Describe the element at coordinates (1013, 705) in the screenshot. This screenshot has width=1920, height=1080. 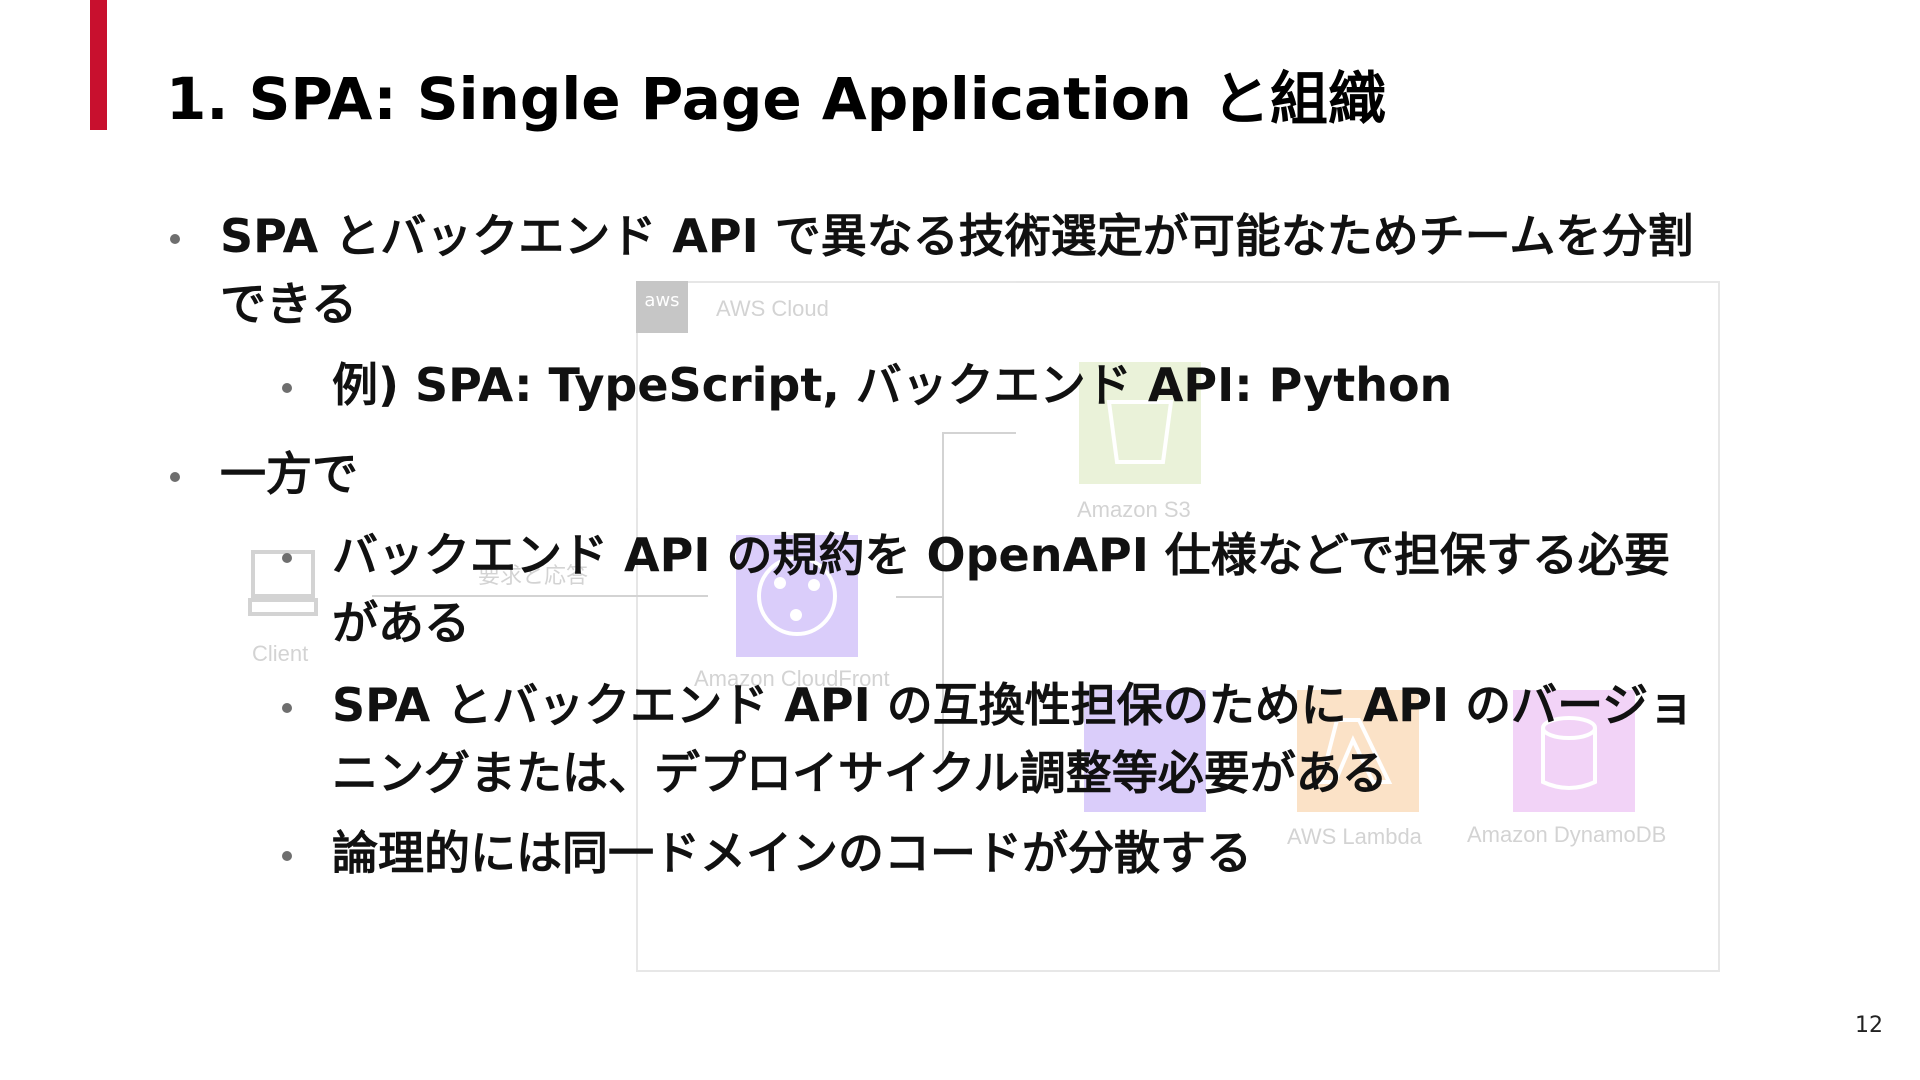
I see `bullet-2-sub-2-line-1: SPA とバックエンド API の互換性担保のために API のバージョ` at that location.